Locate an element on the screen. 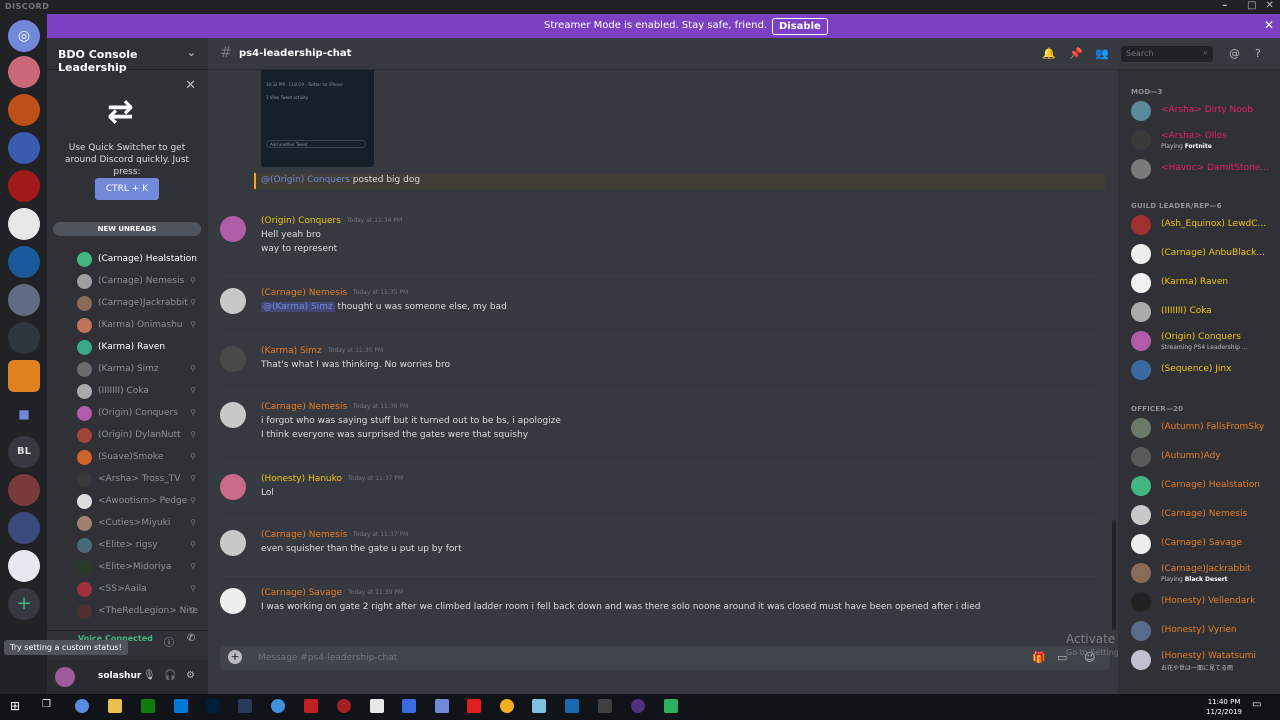  member-item: (Autumn) FallsFromSky is located at coordinates (1203, 429).